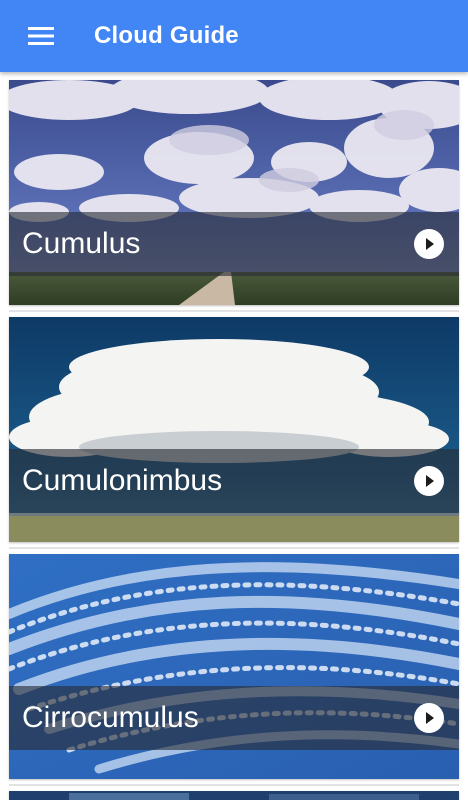  What do you see at coordinates (166, 35) in the screenshot?
I see `app-title: Cloud Guide` at bounding box center [166, 35].